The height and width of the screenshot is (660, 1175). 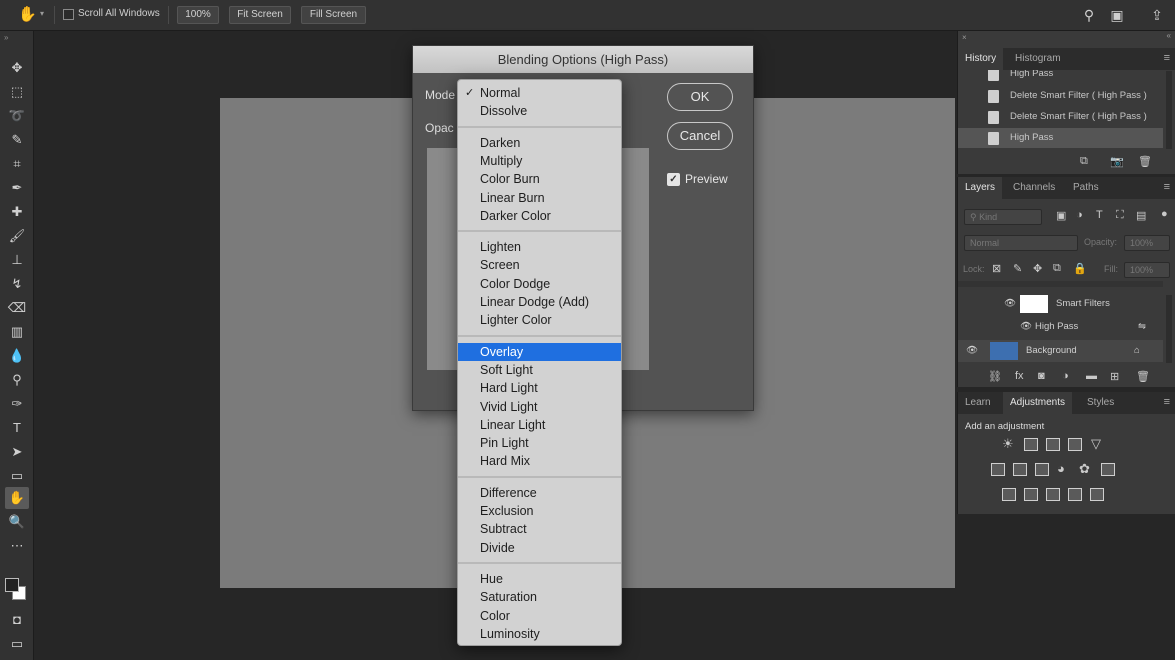 I want to click on filter-smart-object-icon: ▤, so click(x=1141, y=215).